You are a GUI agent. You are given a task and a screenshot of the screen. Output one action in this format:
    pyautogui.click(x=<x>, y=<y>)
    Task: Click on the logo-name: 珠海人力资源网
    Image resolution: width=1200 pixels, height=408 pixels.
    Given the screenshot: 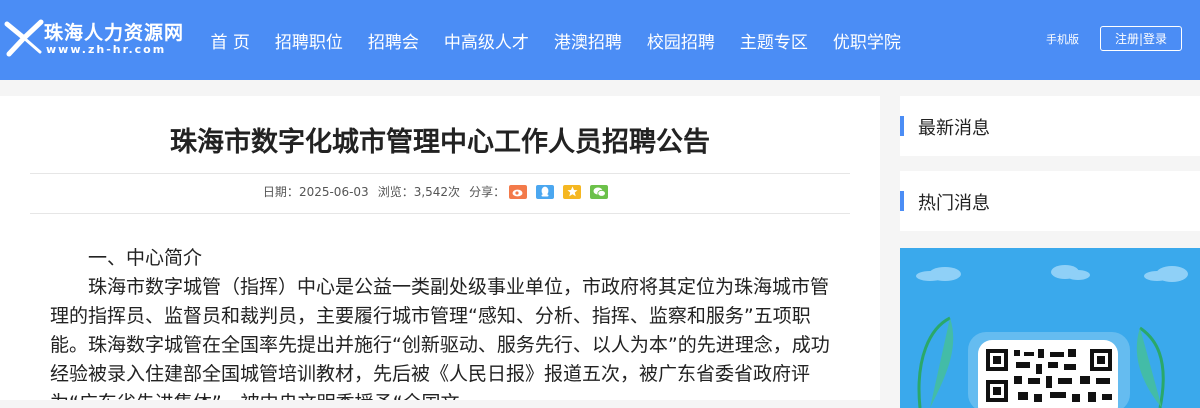 What is the action you would take?
    pyautogui.click(x=114, y=33)
    